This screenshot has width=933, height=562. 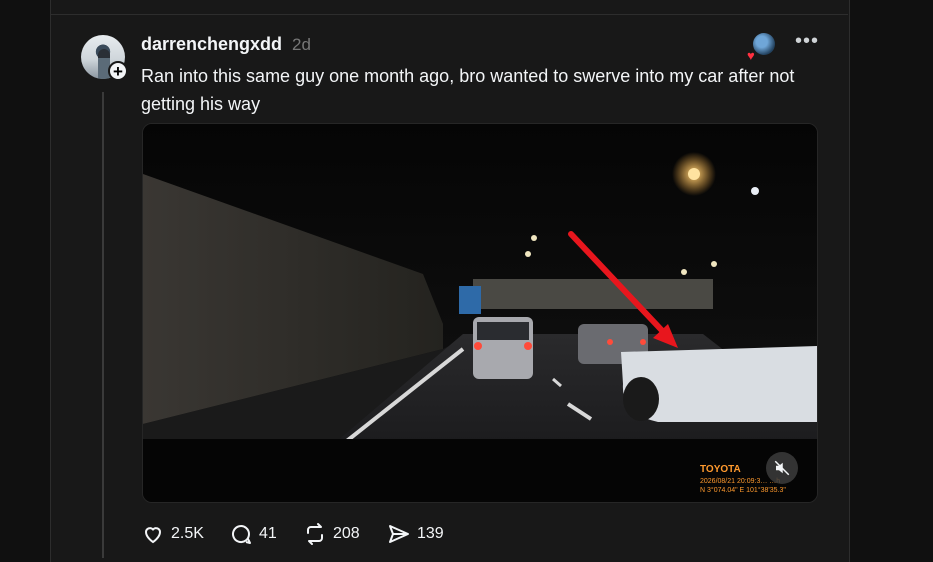 What do you see at coordinates (103, 325) in the screenshot?
I see `thread-line` at bounding box center [103, 325].